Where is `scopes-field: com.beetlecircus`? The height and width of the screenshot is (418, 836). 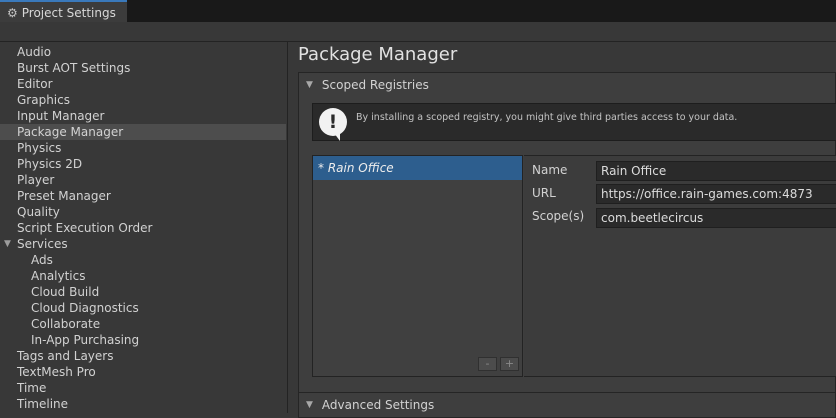 scopes-field: com.beetlecircus is located at coordinates (716, 218).